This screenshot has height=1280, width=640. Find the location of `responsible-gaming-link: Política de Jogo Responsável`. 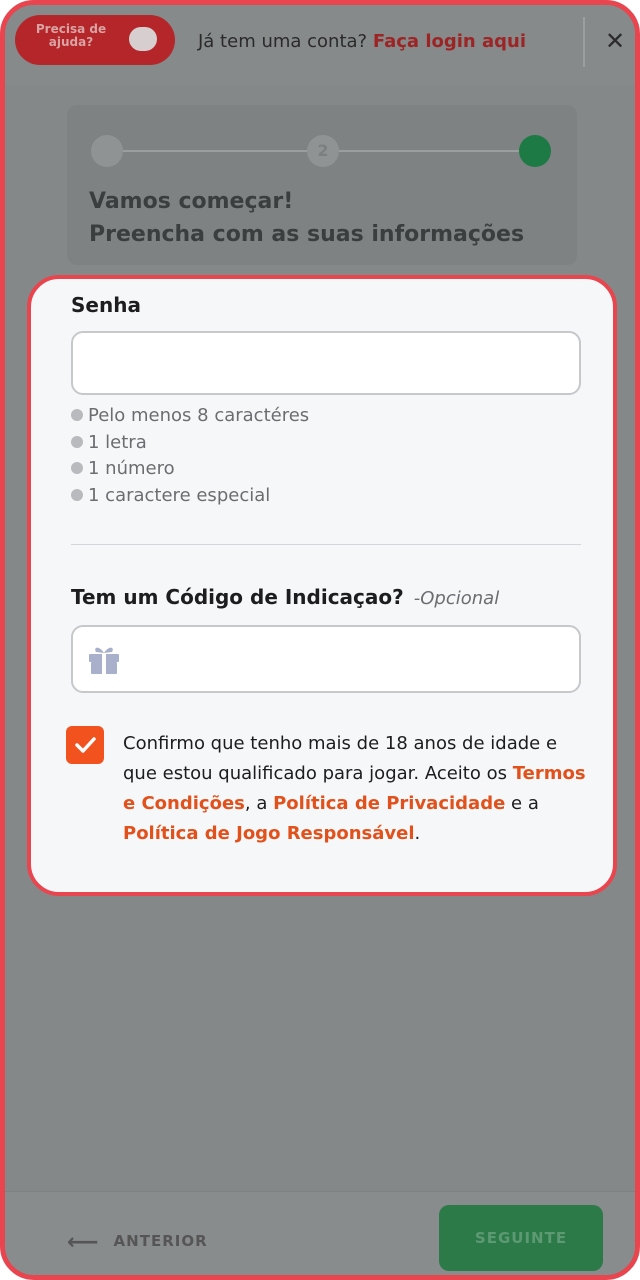

responsible-gaming-link: Política de Jogo Responsável is located at coordinates (269, 833).